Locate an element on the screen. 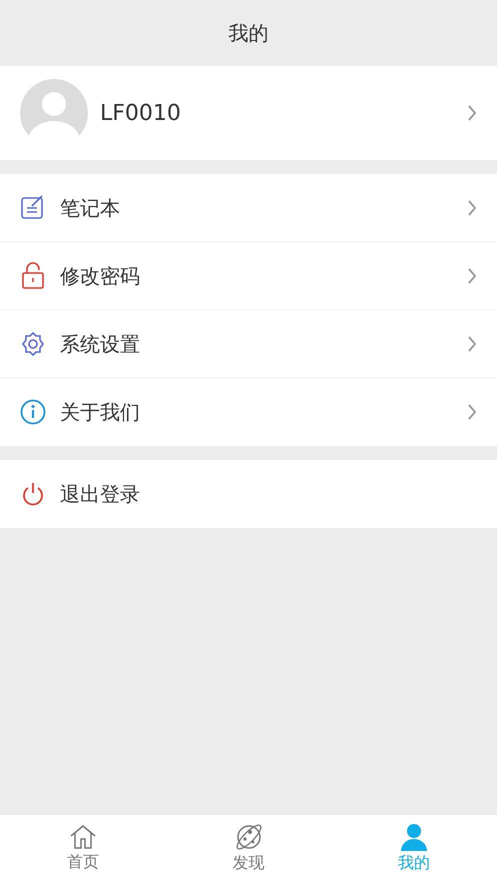 The image size is (497, 883). menu-item: 修改密码 is located at coordinates (248, 276).